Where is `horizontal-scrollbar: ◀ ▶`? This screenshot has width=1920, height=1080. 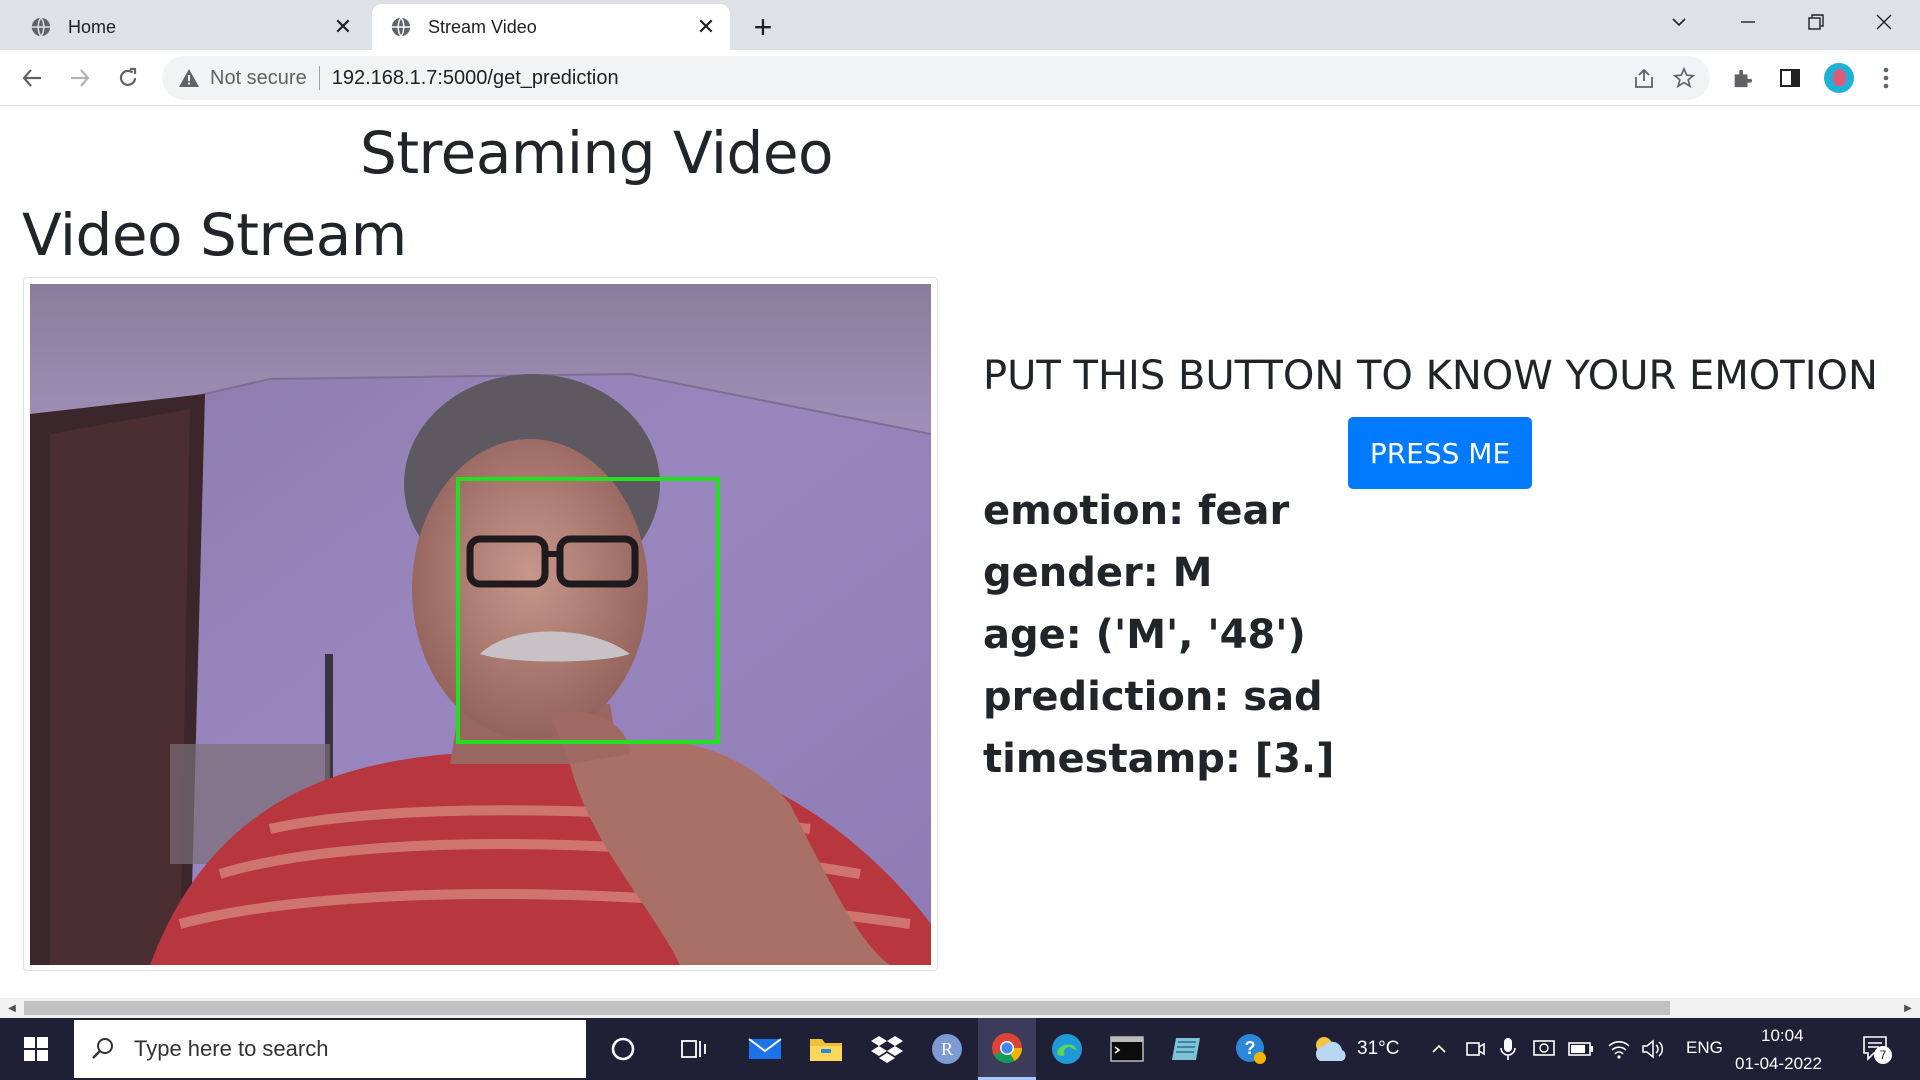
horizontal-scrollbar: ◀ ▶ is located at coordinates (960, 1008).